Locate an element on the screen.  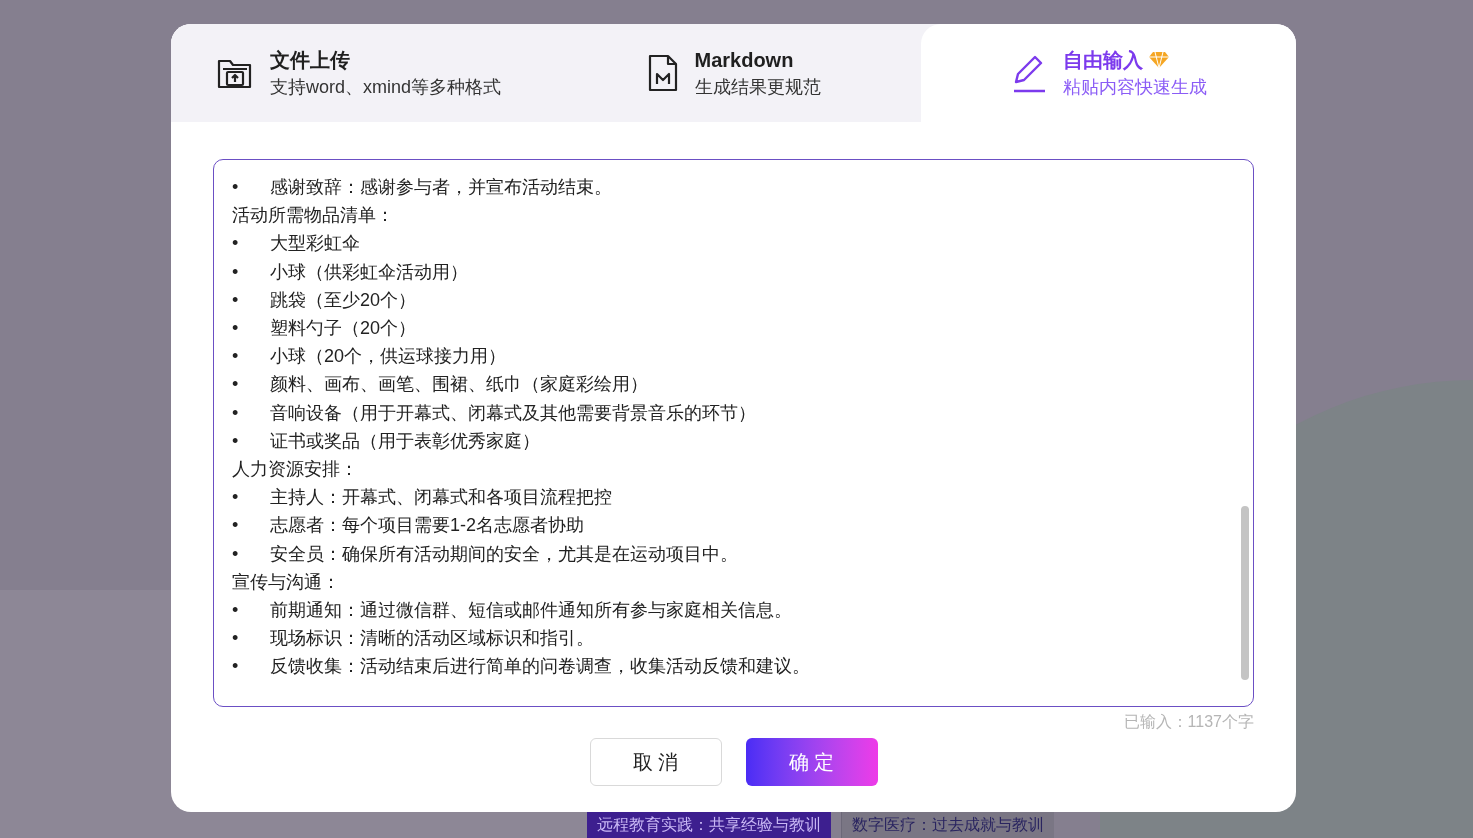
cancel-button: 取 消 is located at coordinates (655, 762).